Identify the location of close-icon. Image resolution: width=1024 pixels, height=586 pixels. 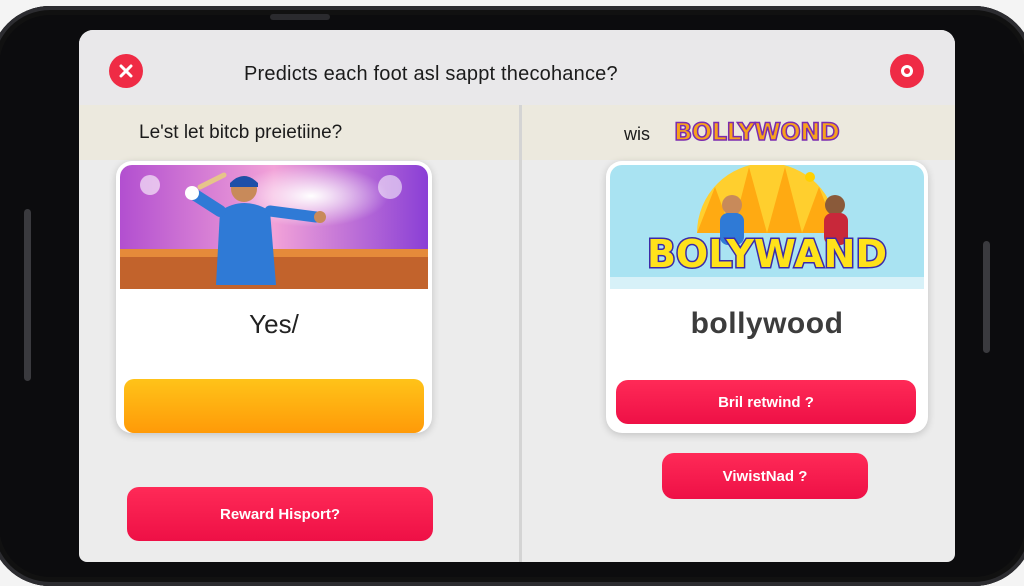
(126, 71).